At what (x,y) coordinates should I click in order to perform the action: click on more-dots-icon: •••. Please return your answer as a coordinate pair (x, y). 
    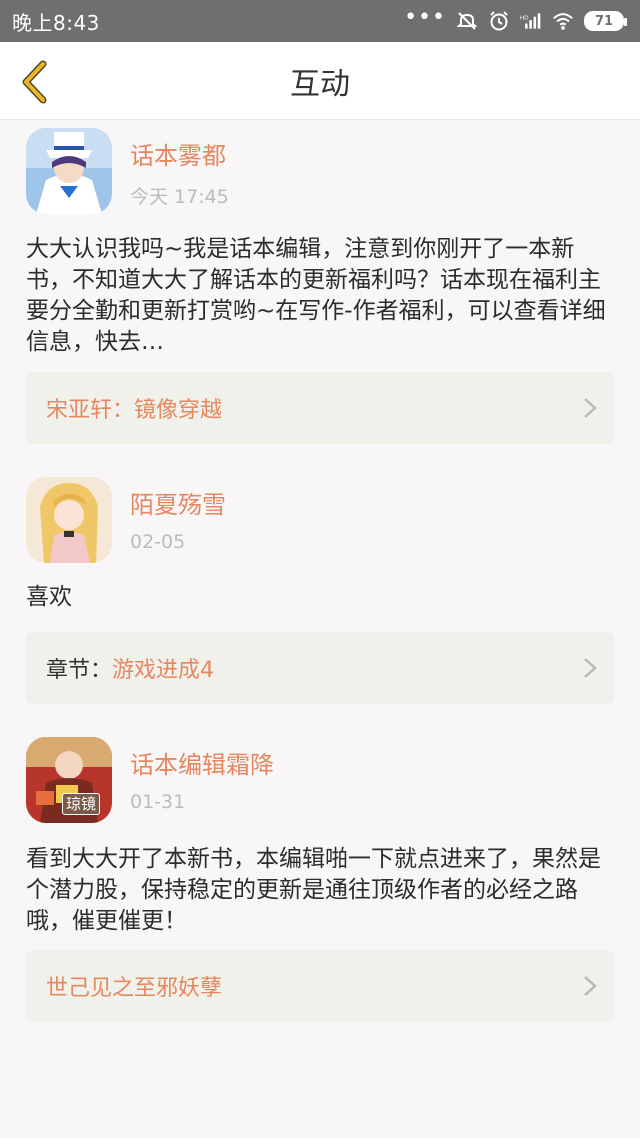
    Looking at the image, I should click on (425, 17).